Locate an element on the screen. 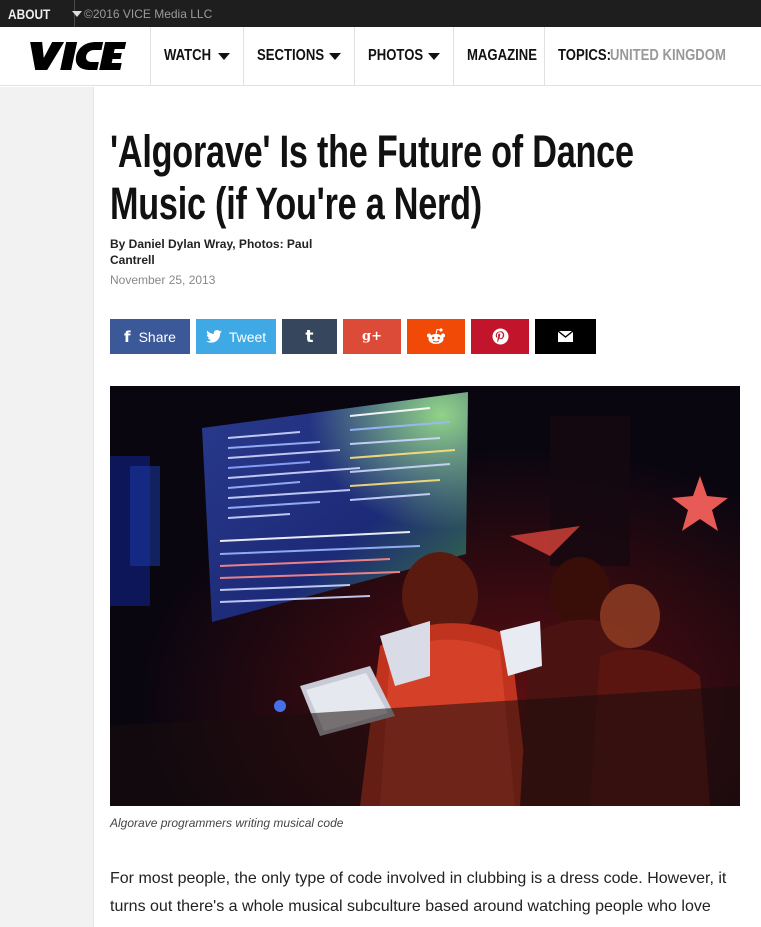 This screenshot has width=761, height=927. topics-value-link: UNITED KINGDOM is located at coordinates (668, 56).